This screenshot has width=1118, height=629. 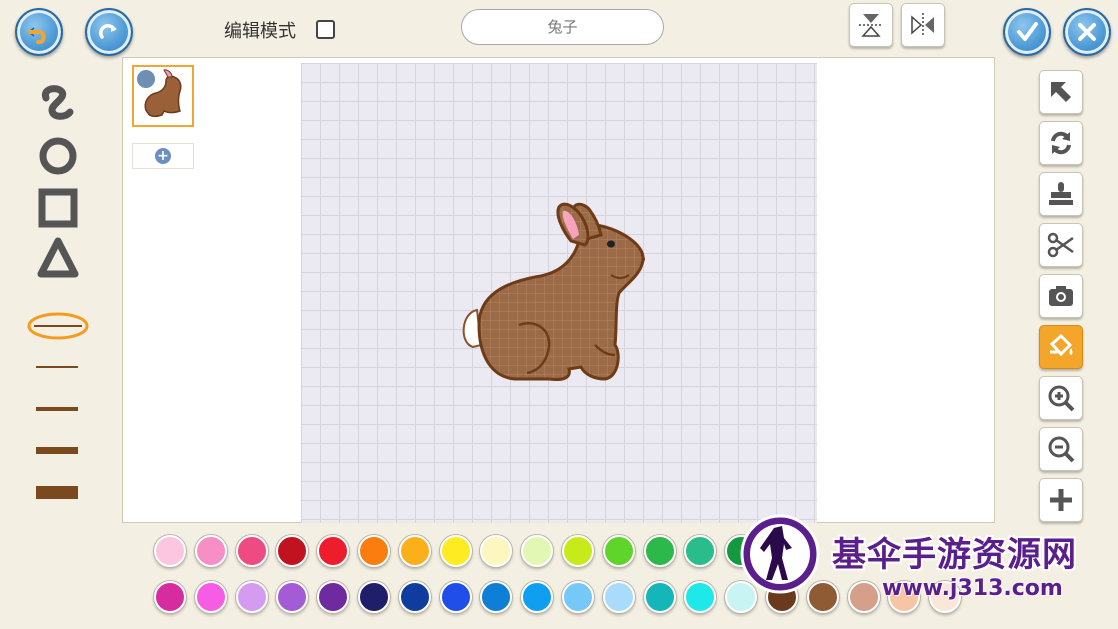 I want to click on zoom-in-button, so click(x=1061, y=398).